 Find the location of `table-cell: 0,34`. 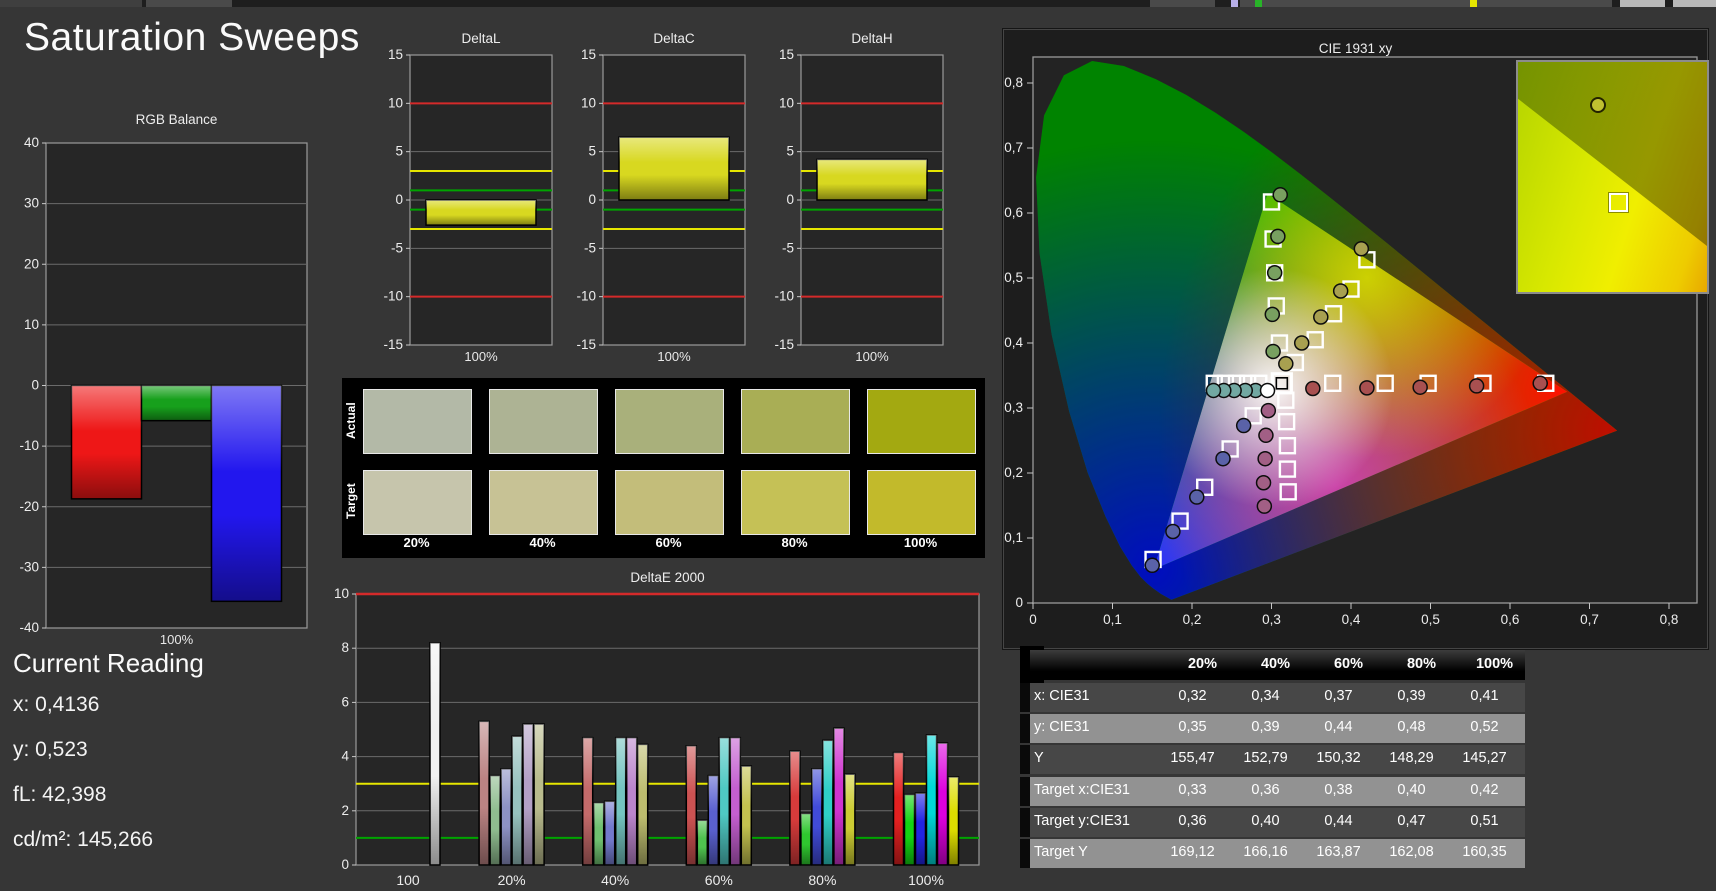

table-cell: 0,34 is located at coordinates (1265, 696).